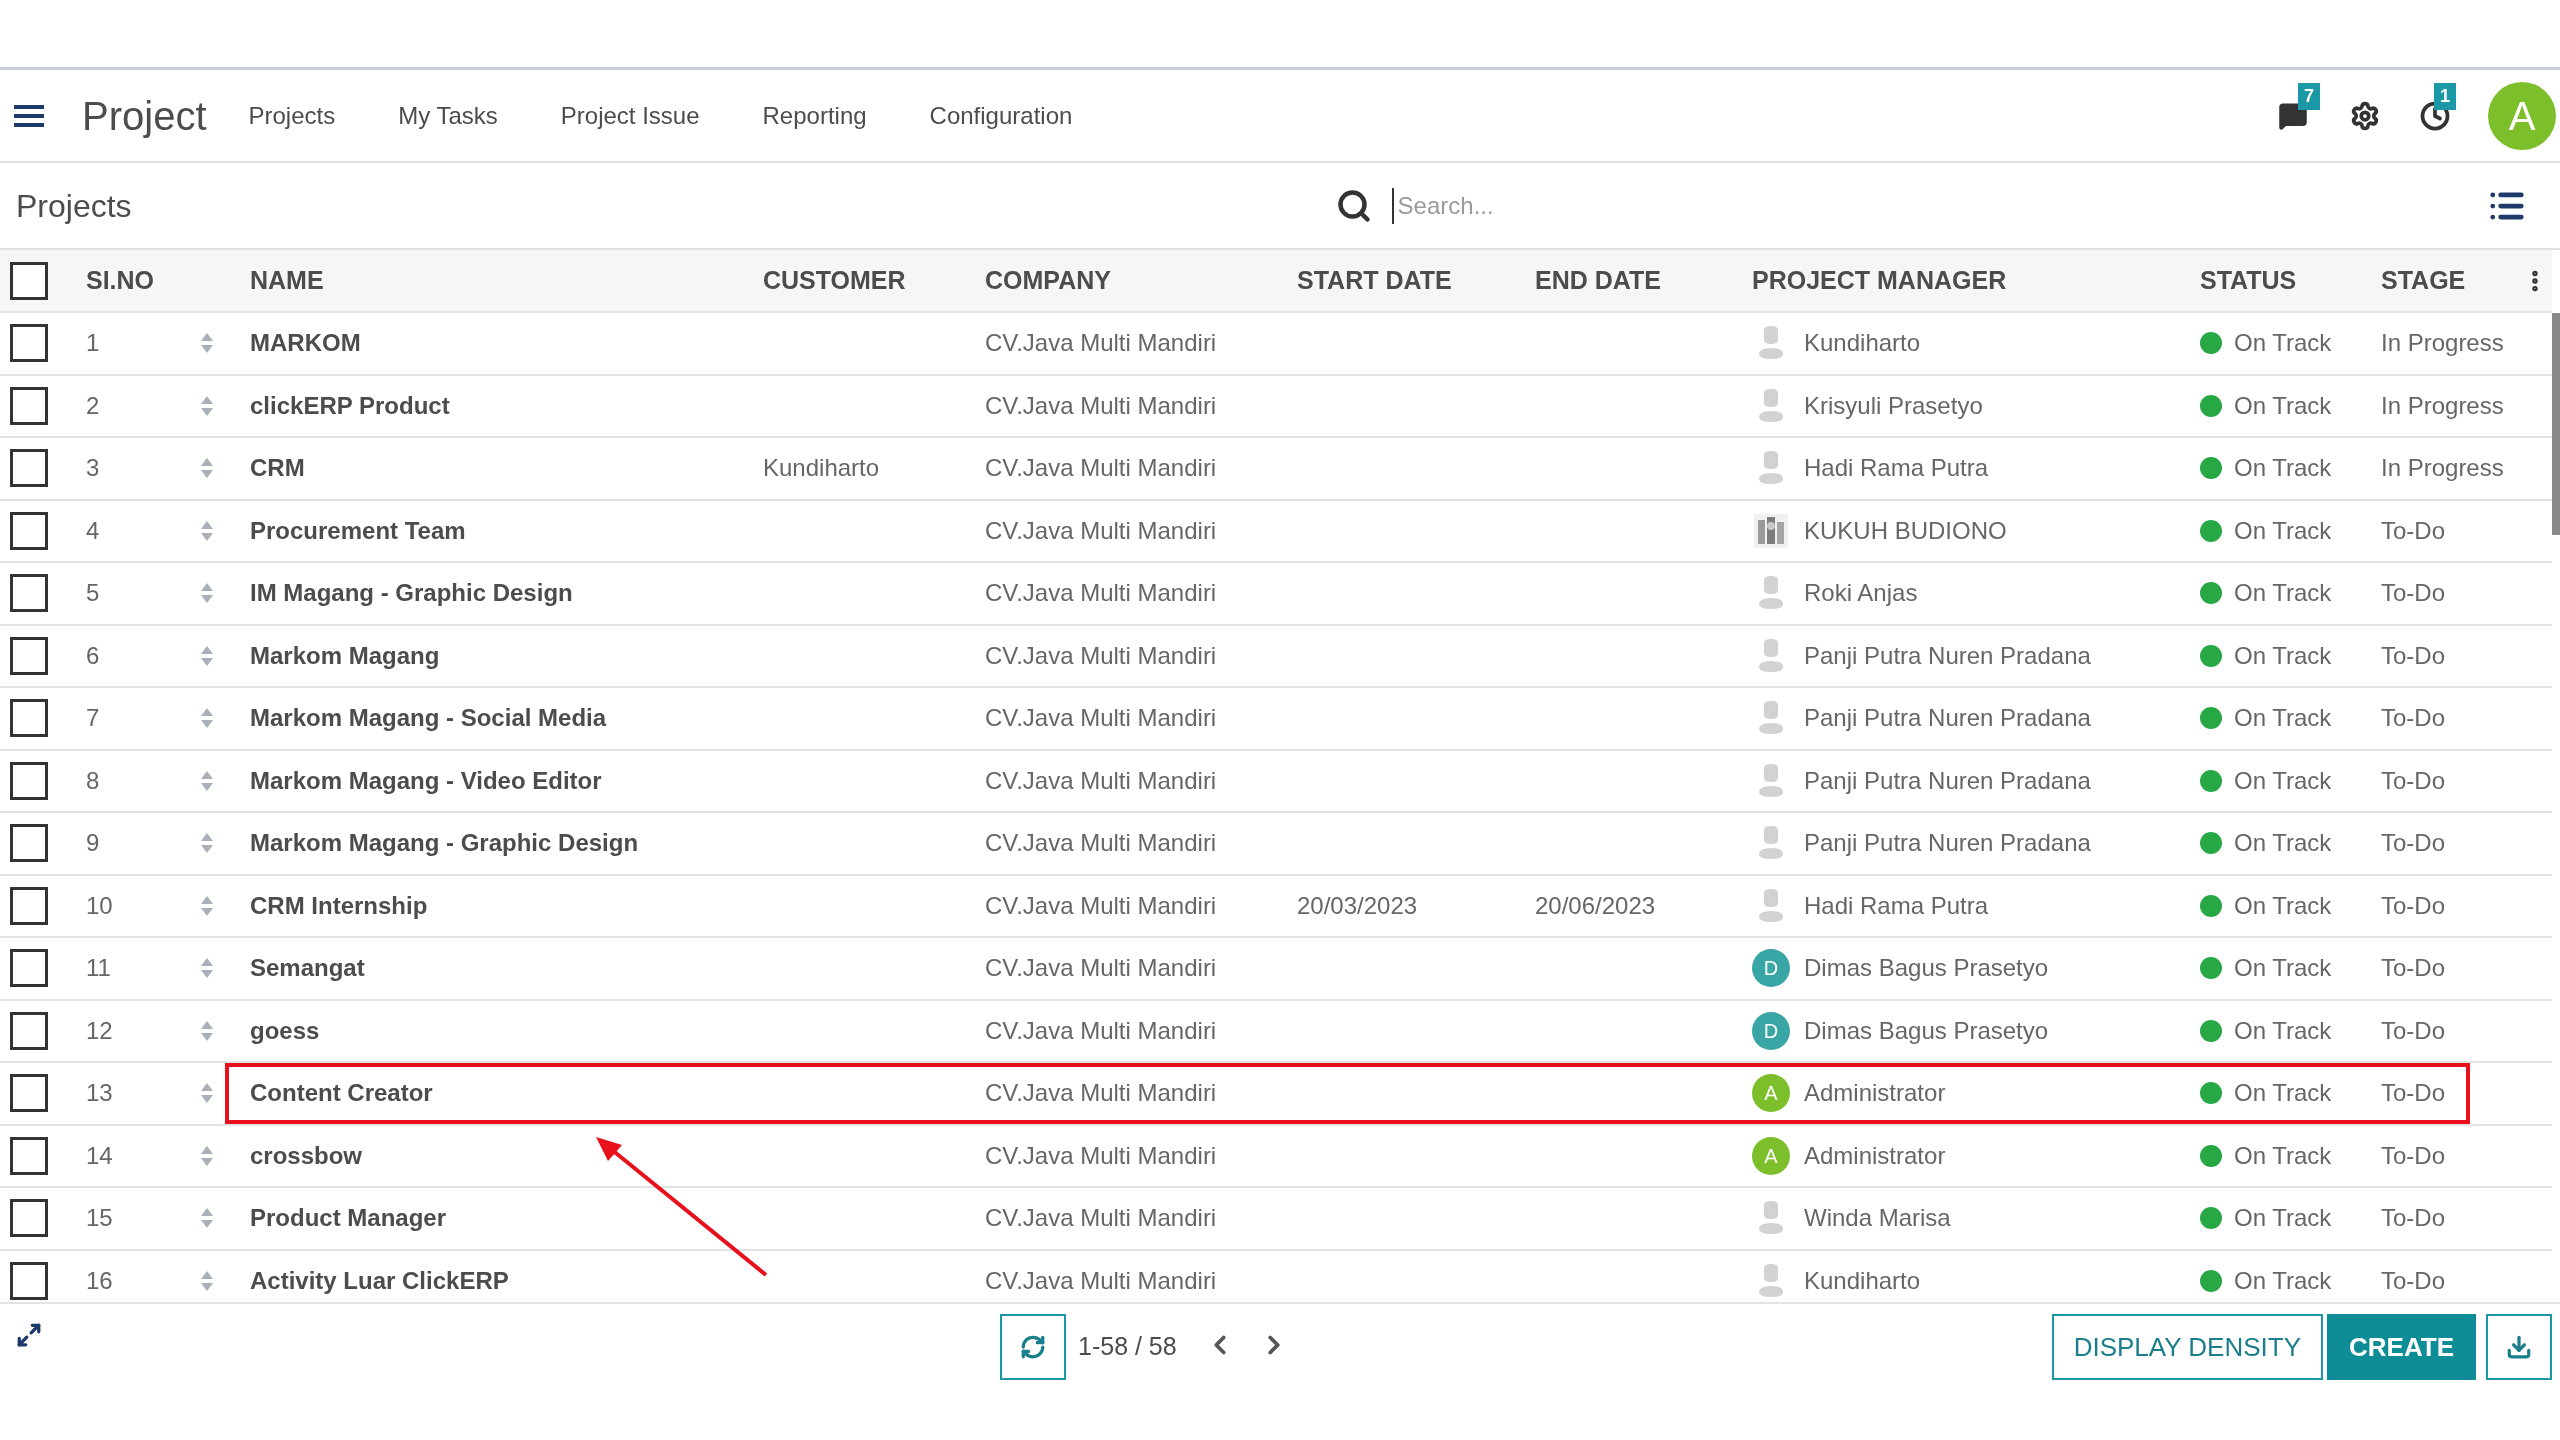  I want to click on display-density-button: DISPLAY DENSITY, so click(2187, 1347).